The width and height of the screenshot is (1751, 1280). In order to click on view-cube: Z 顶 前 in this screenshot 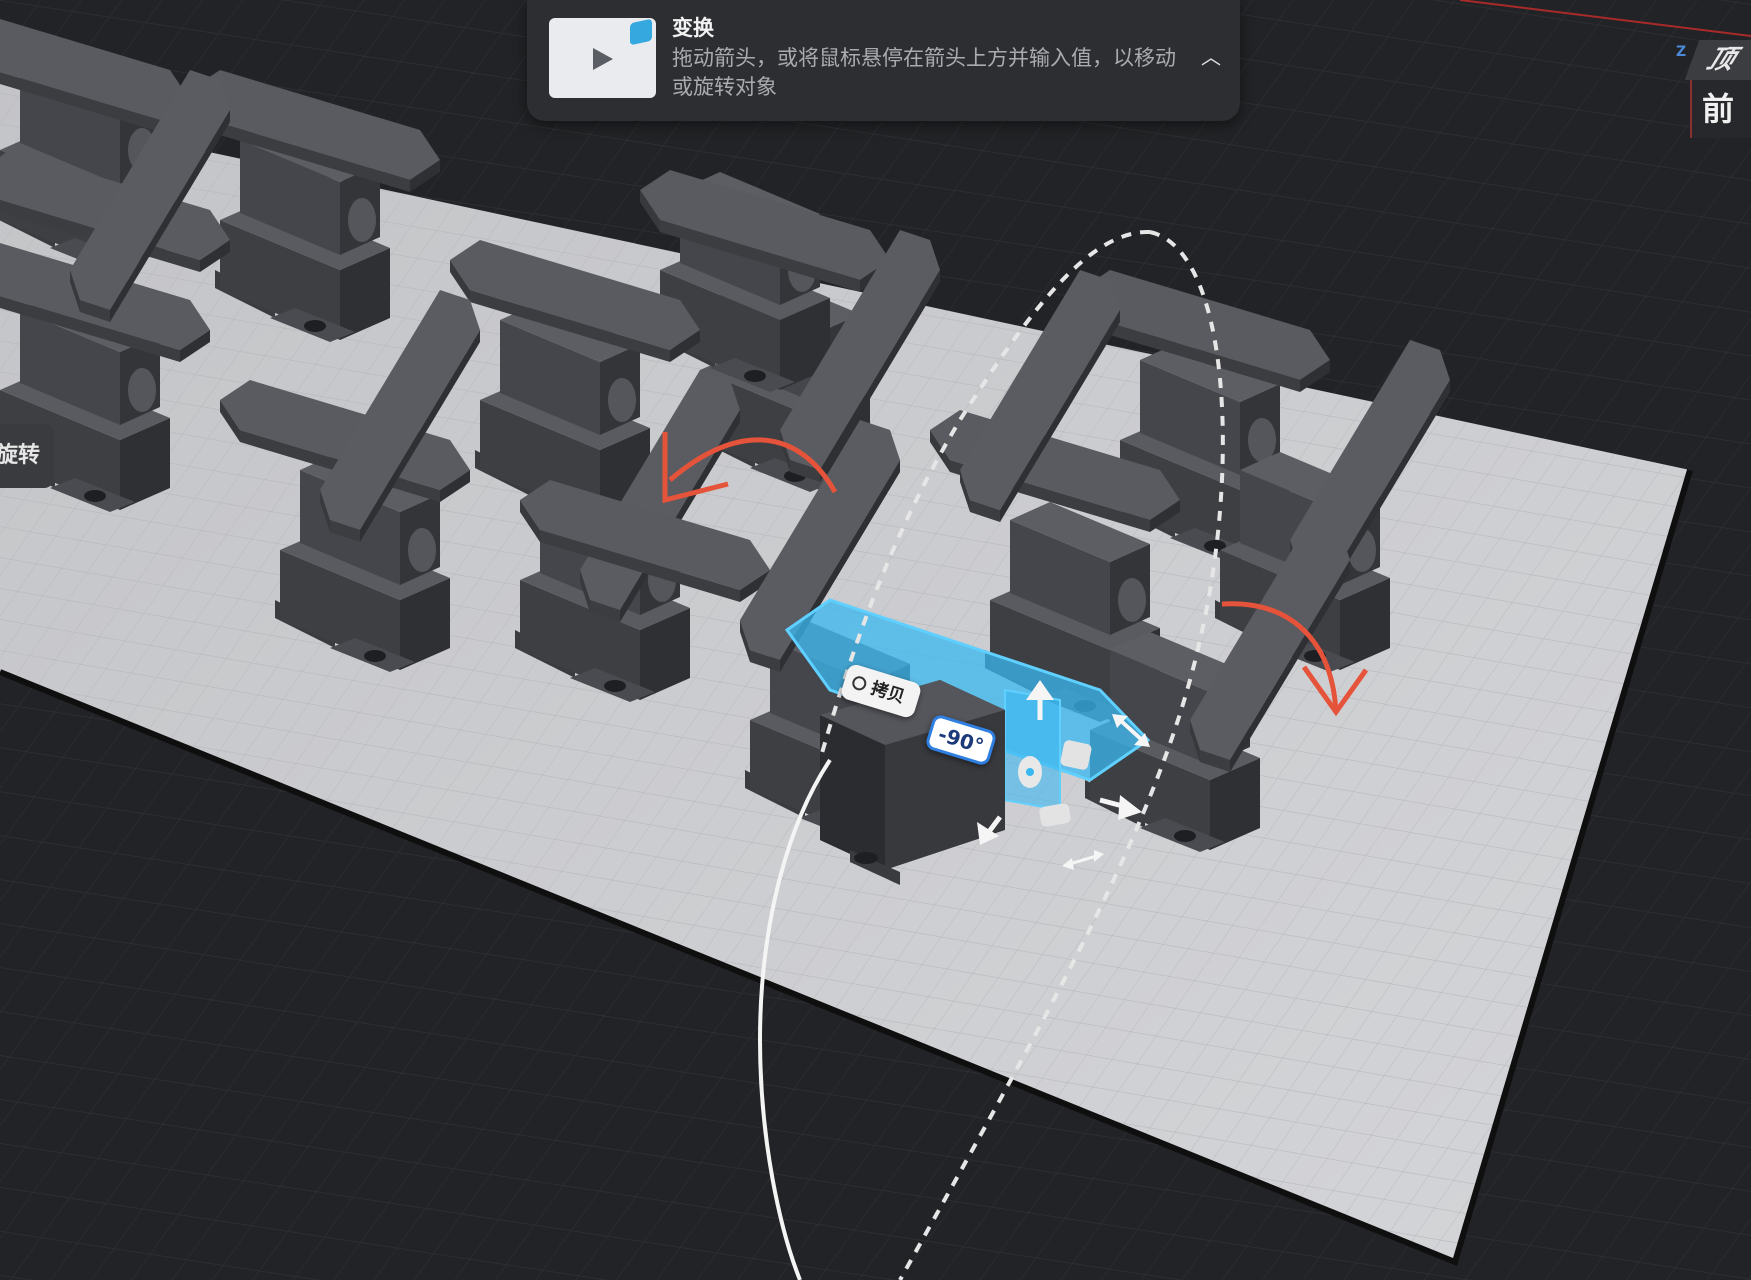, I will do `click(1713, 90)`.